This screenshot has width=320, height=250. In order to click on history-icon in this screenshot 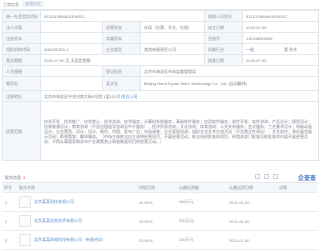, I will do `click(266, 176)`.